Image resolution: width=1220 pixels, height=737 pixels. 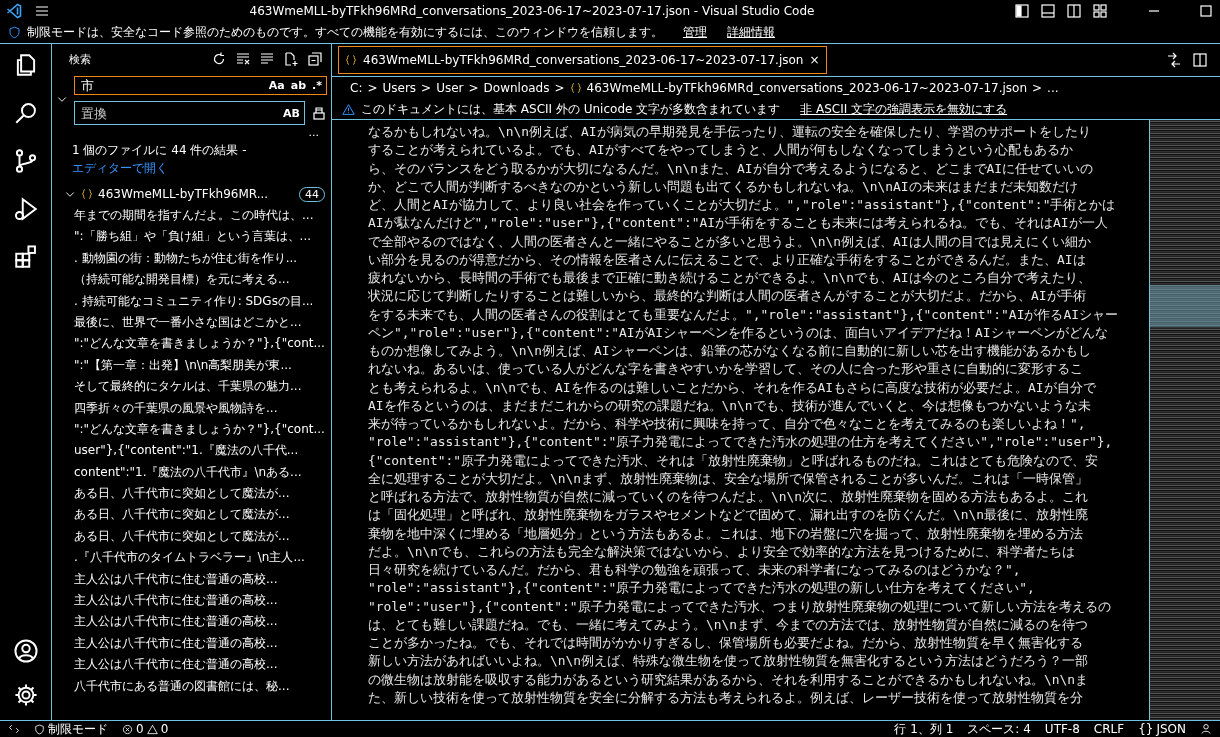 I want to click on list-lines-icon, so click(x=267, y=59).